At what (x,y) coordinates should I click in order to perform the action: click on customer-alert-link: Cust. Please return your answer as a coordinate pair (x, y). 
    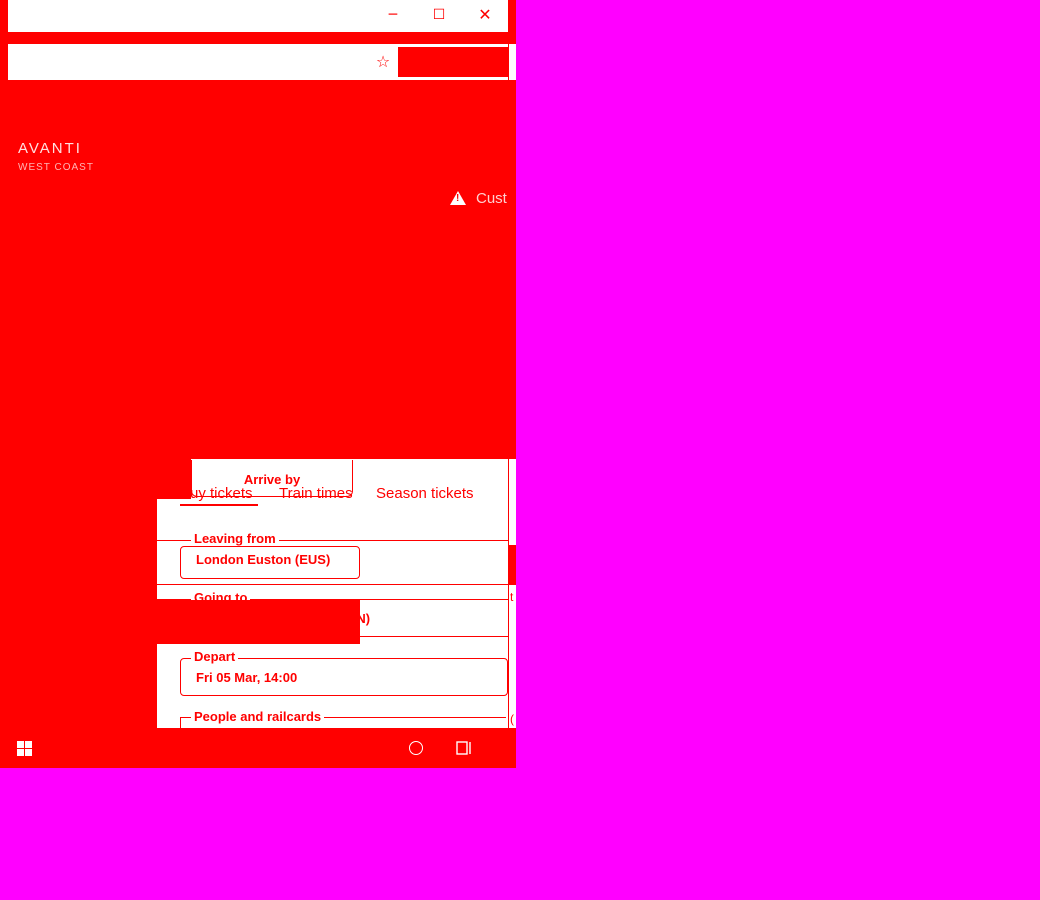
    Looking at the image, I should click on (478, 198).